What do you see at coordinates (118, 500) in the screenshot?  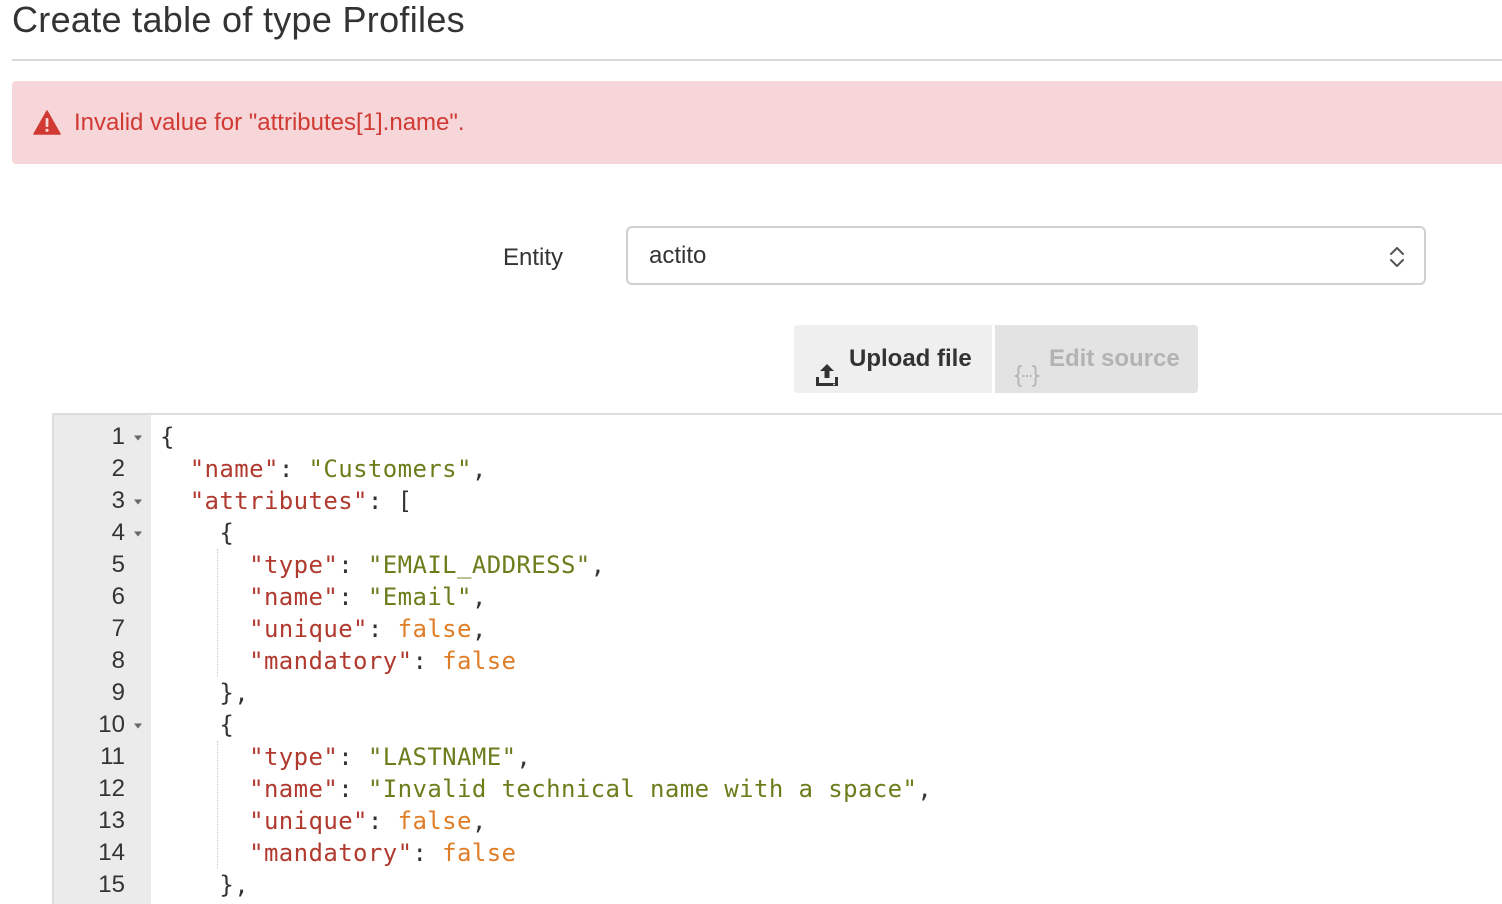 I see `line-number: 3` at bounding box center [118, 500].